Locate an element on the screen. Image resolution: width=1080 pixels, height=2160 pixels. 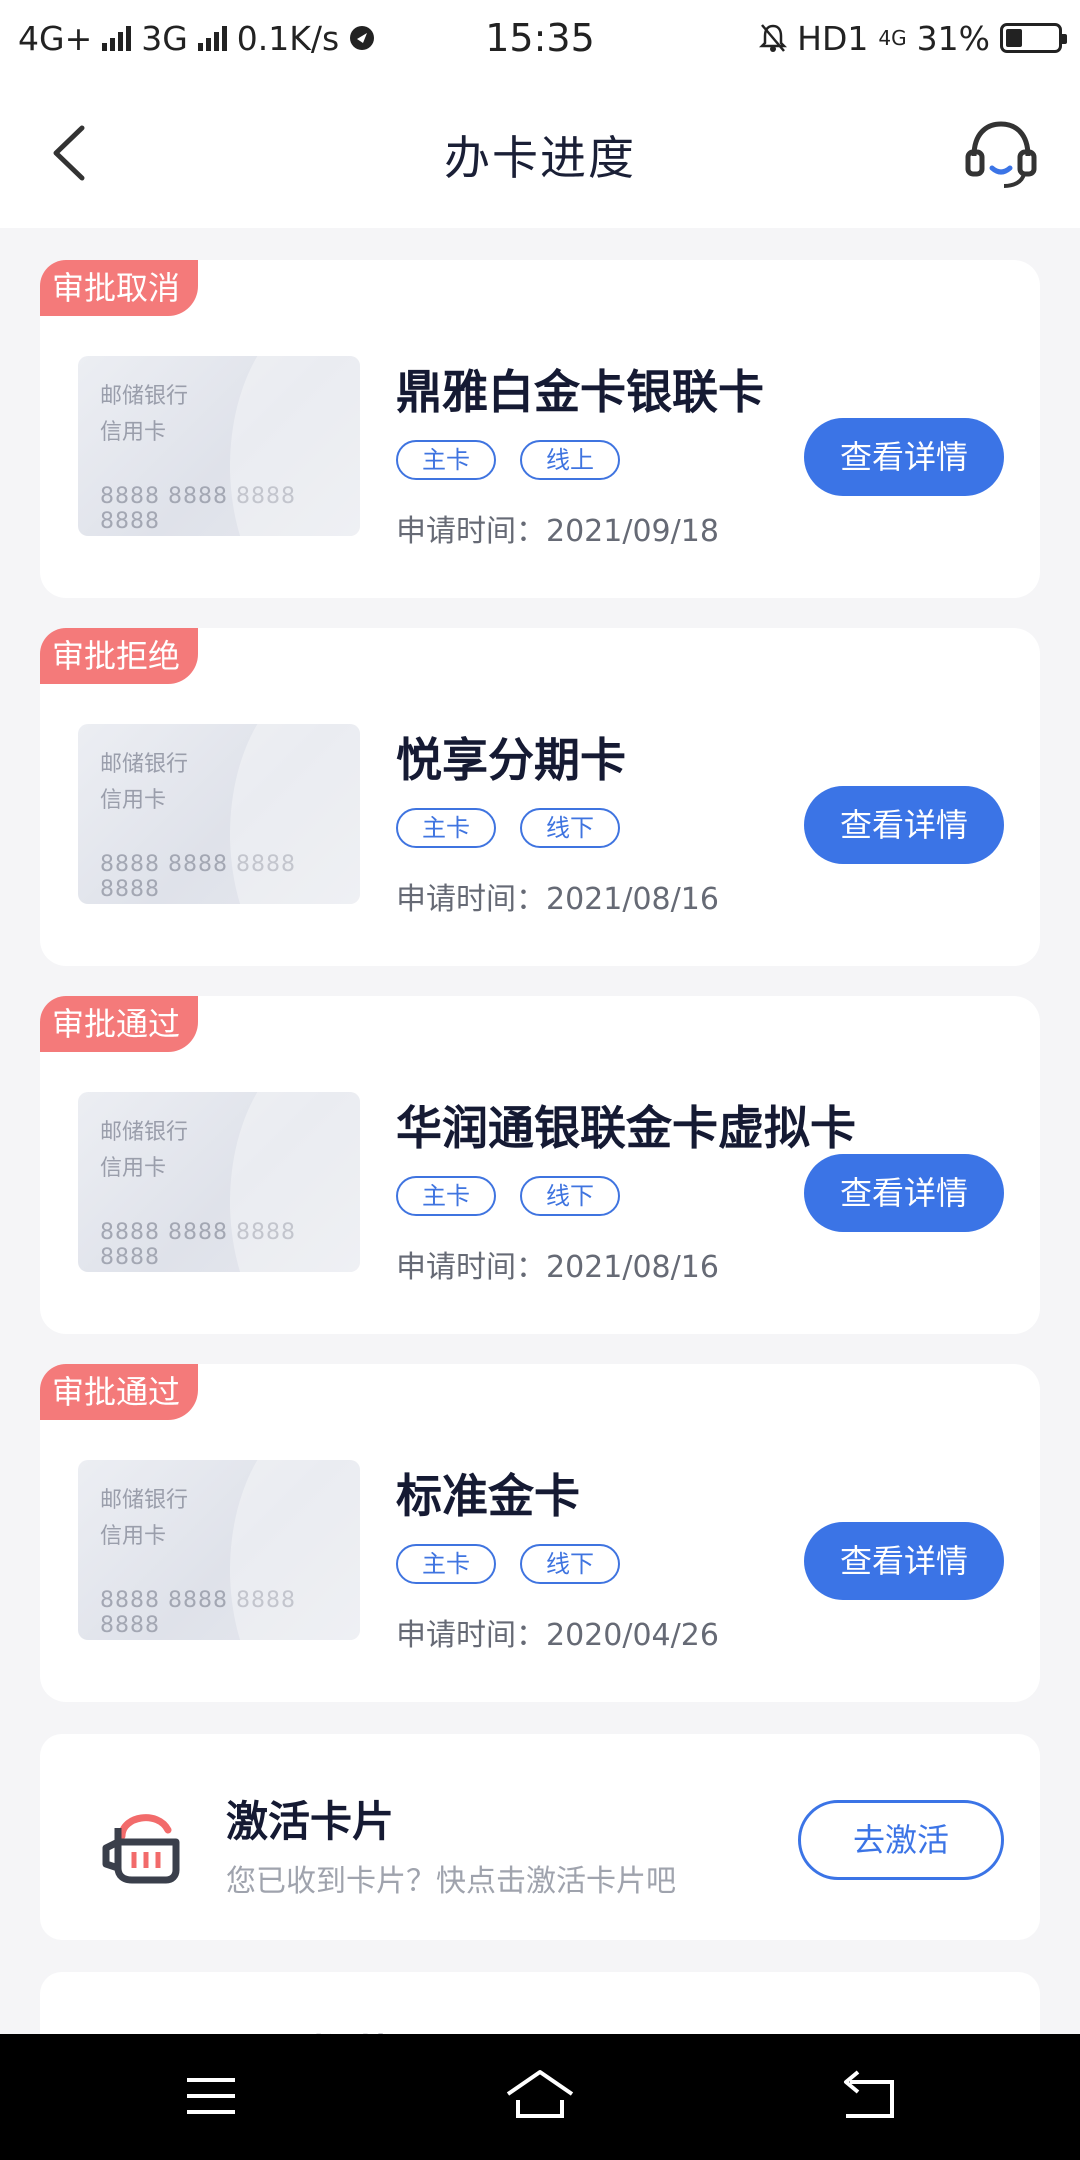
home-icon is located at coordinates (540, 2096).